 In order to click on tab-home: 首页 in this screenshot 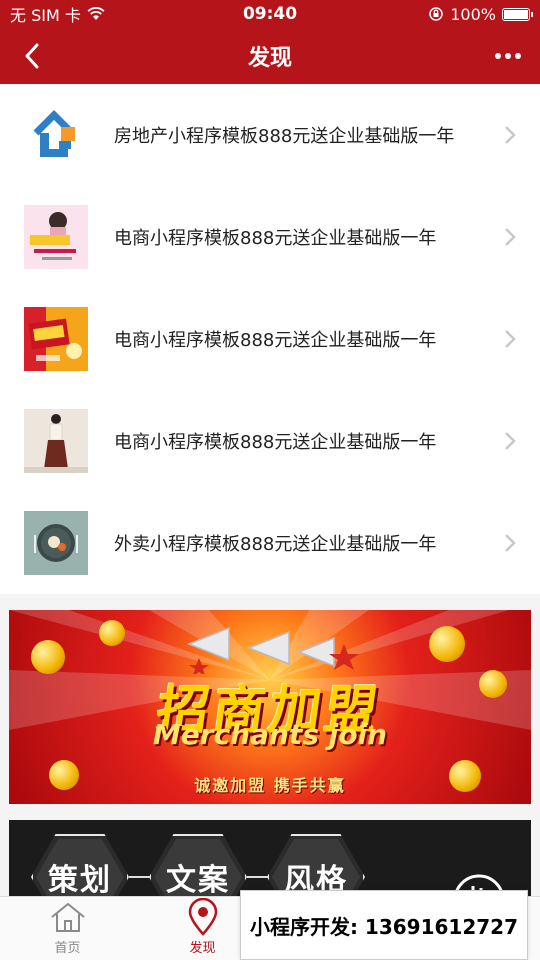, I will do `click(67, 928)`.